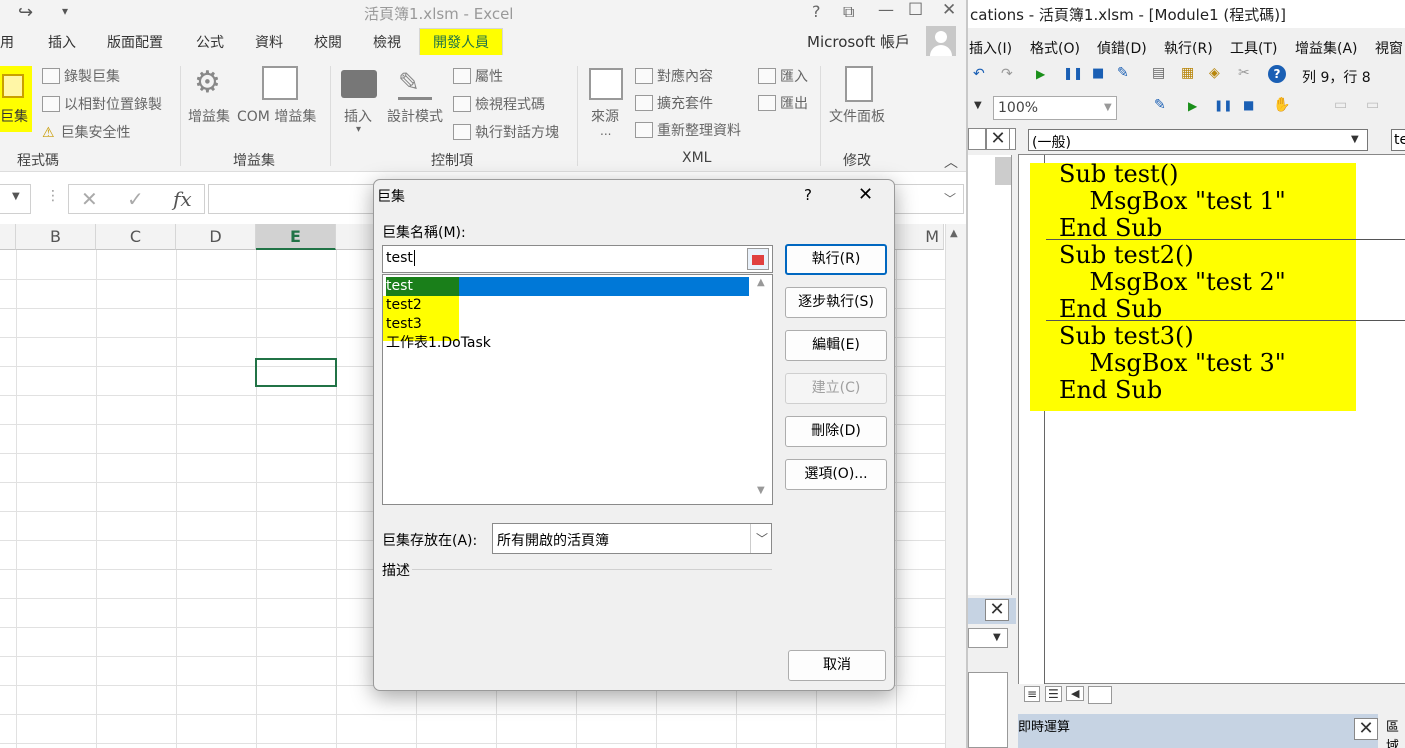  Describe the element at coordinates (209, 116) in the screenshot. I see `addins-button: 增益集` at that location.